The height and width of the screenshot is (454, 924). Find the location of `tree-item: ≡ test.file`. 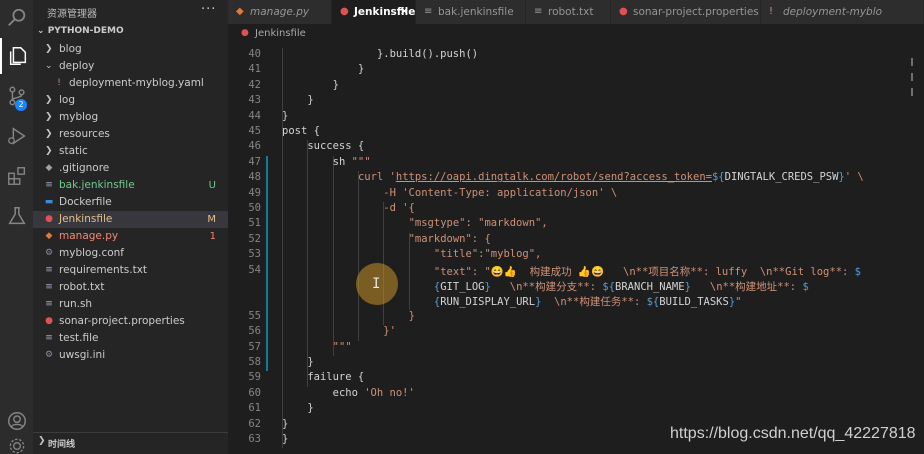

tree-item: ≡ test.file is located at coordinates (130, 338).